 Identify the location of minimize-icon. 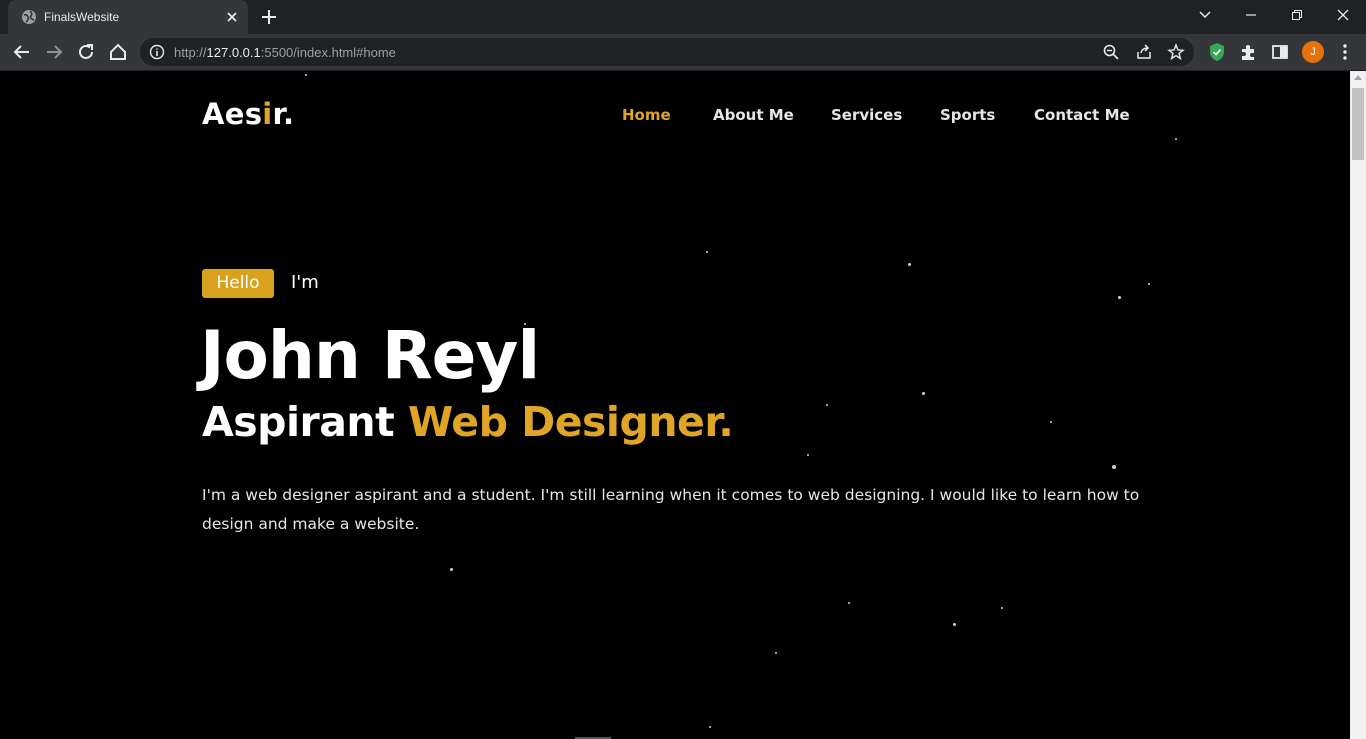
(1251, 15).